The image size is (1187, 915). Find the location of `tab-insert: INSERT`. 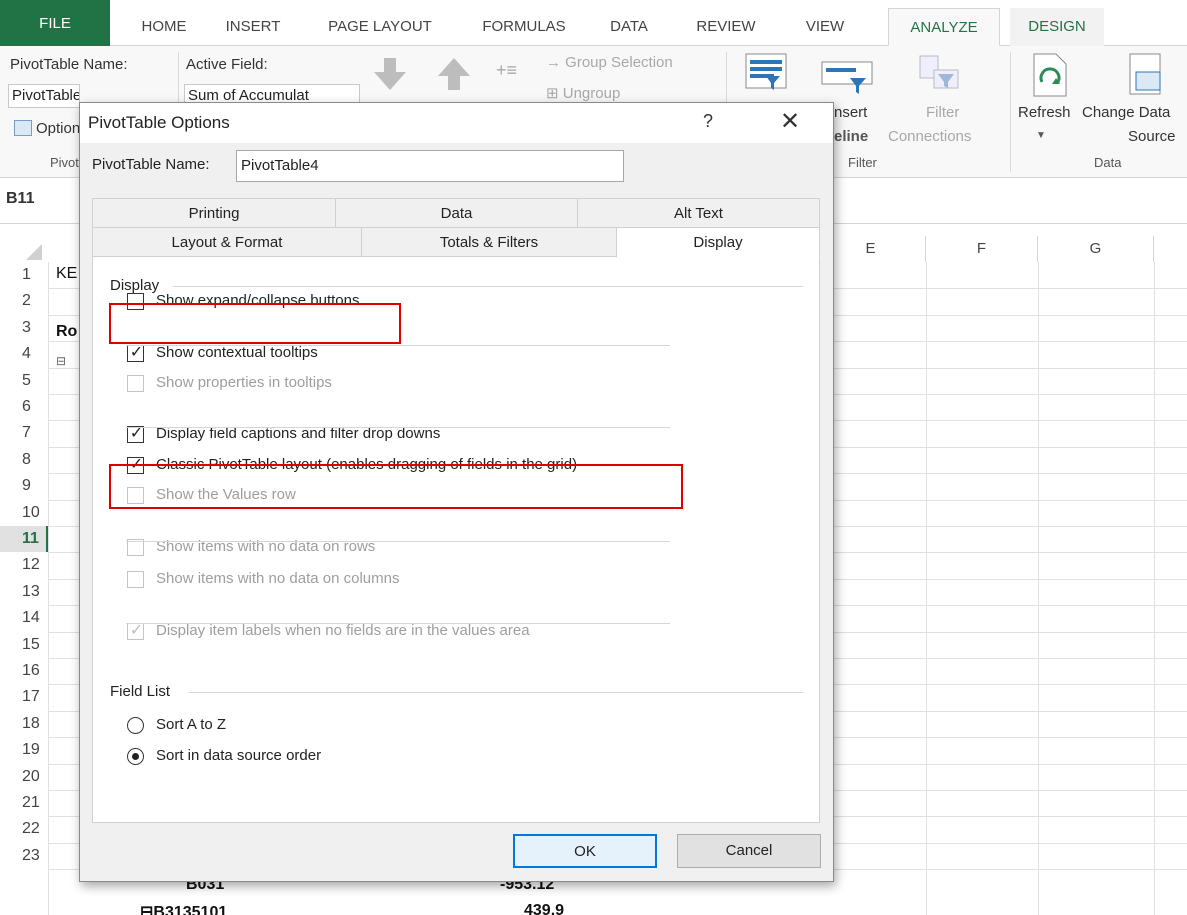

tab-insert: INSERT is located at coordinates (253, 27).